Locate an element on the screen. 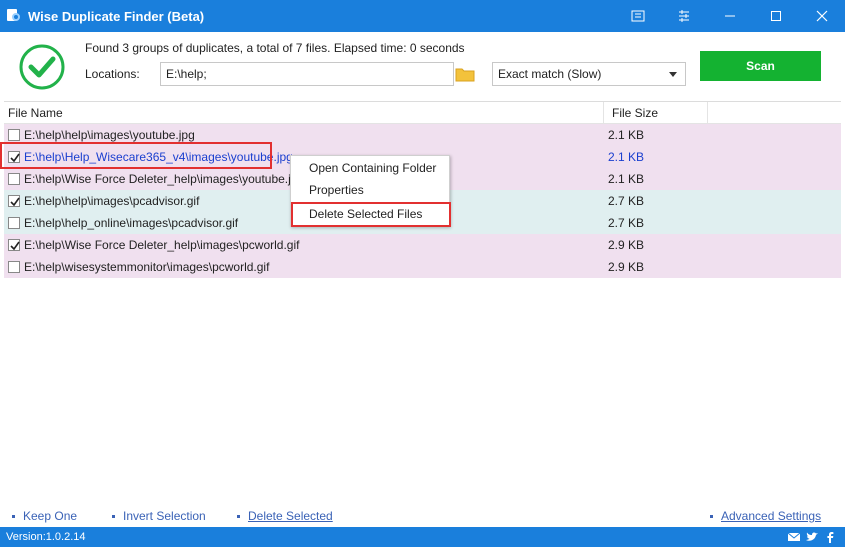 Image resolution: width=845 pixels, height=547 pixels. invert-selection-label: Invert Selection is located at coordinates (164, 516).